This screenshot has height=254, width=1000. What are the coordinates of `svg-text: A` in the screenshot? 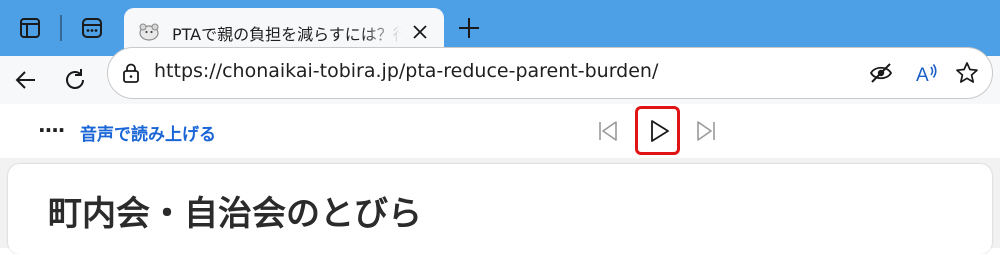 It's located at (922, 75).